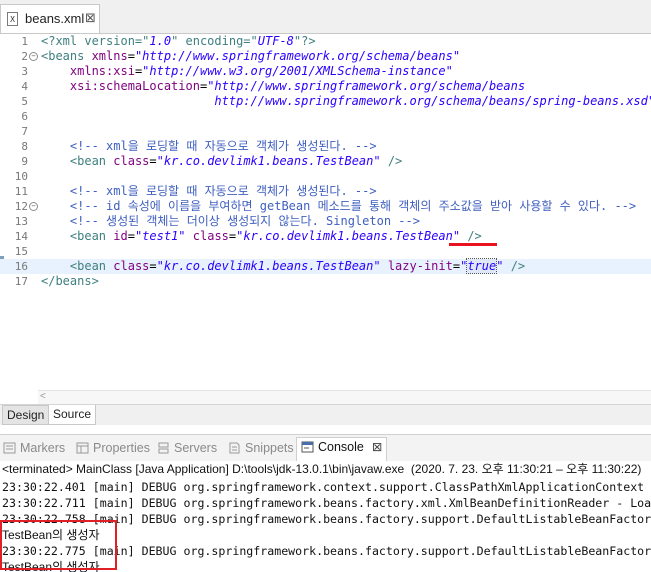  What do you see at coordinates (43, 396) in the screenshot?
I see `scroll-left-icon: <` at bounding box center [43, 396].